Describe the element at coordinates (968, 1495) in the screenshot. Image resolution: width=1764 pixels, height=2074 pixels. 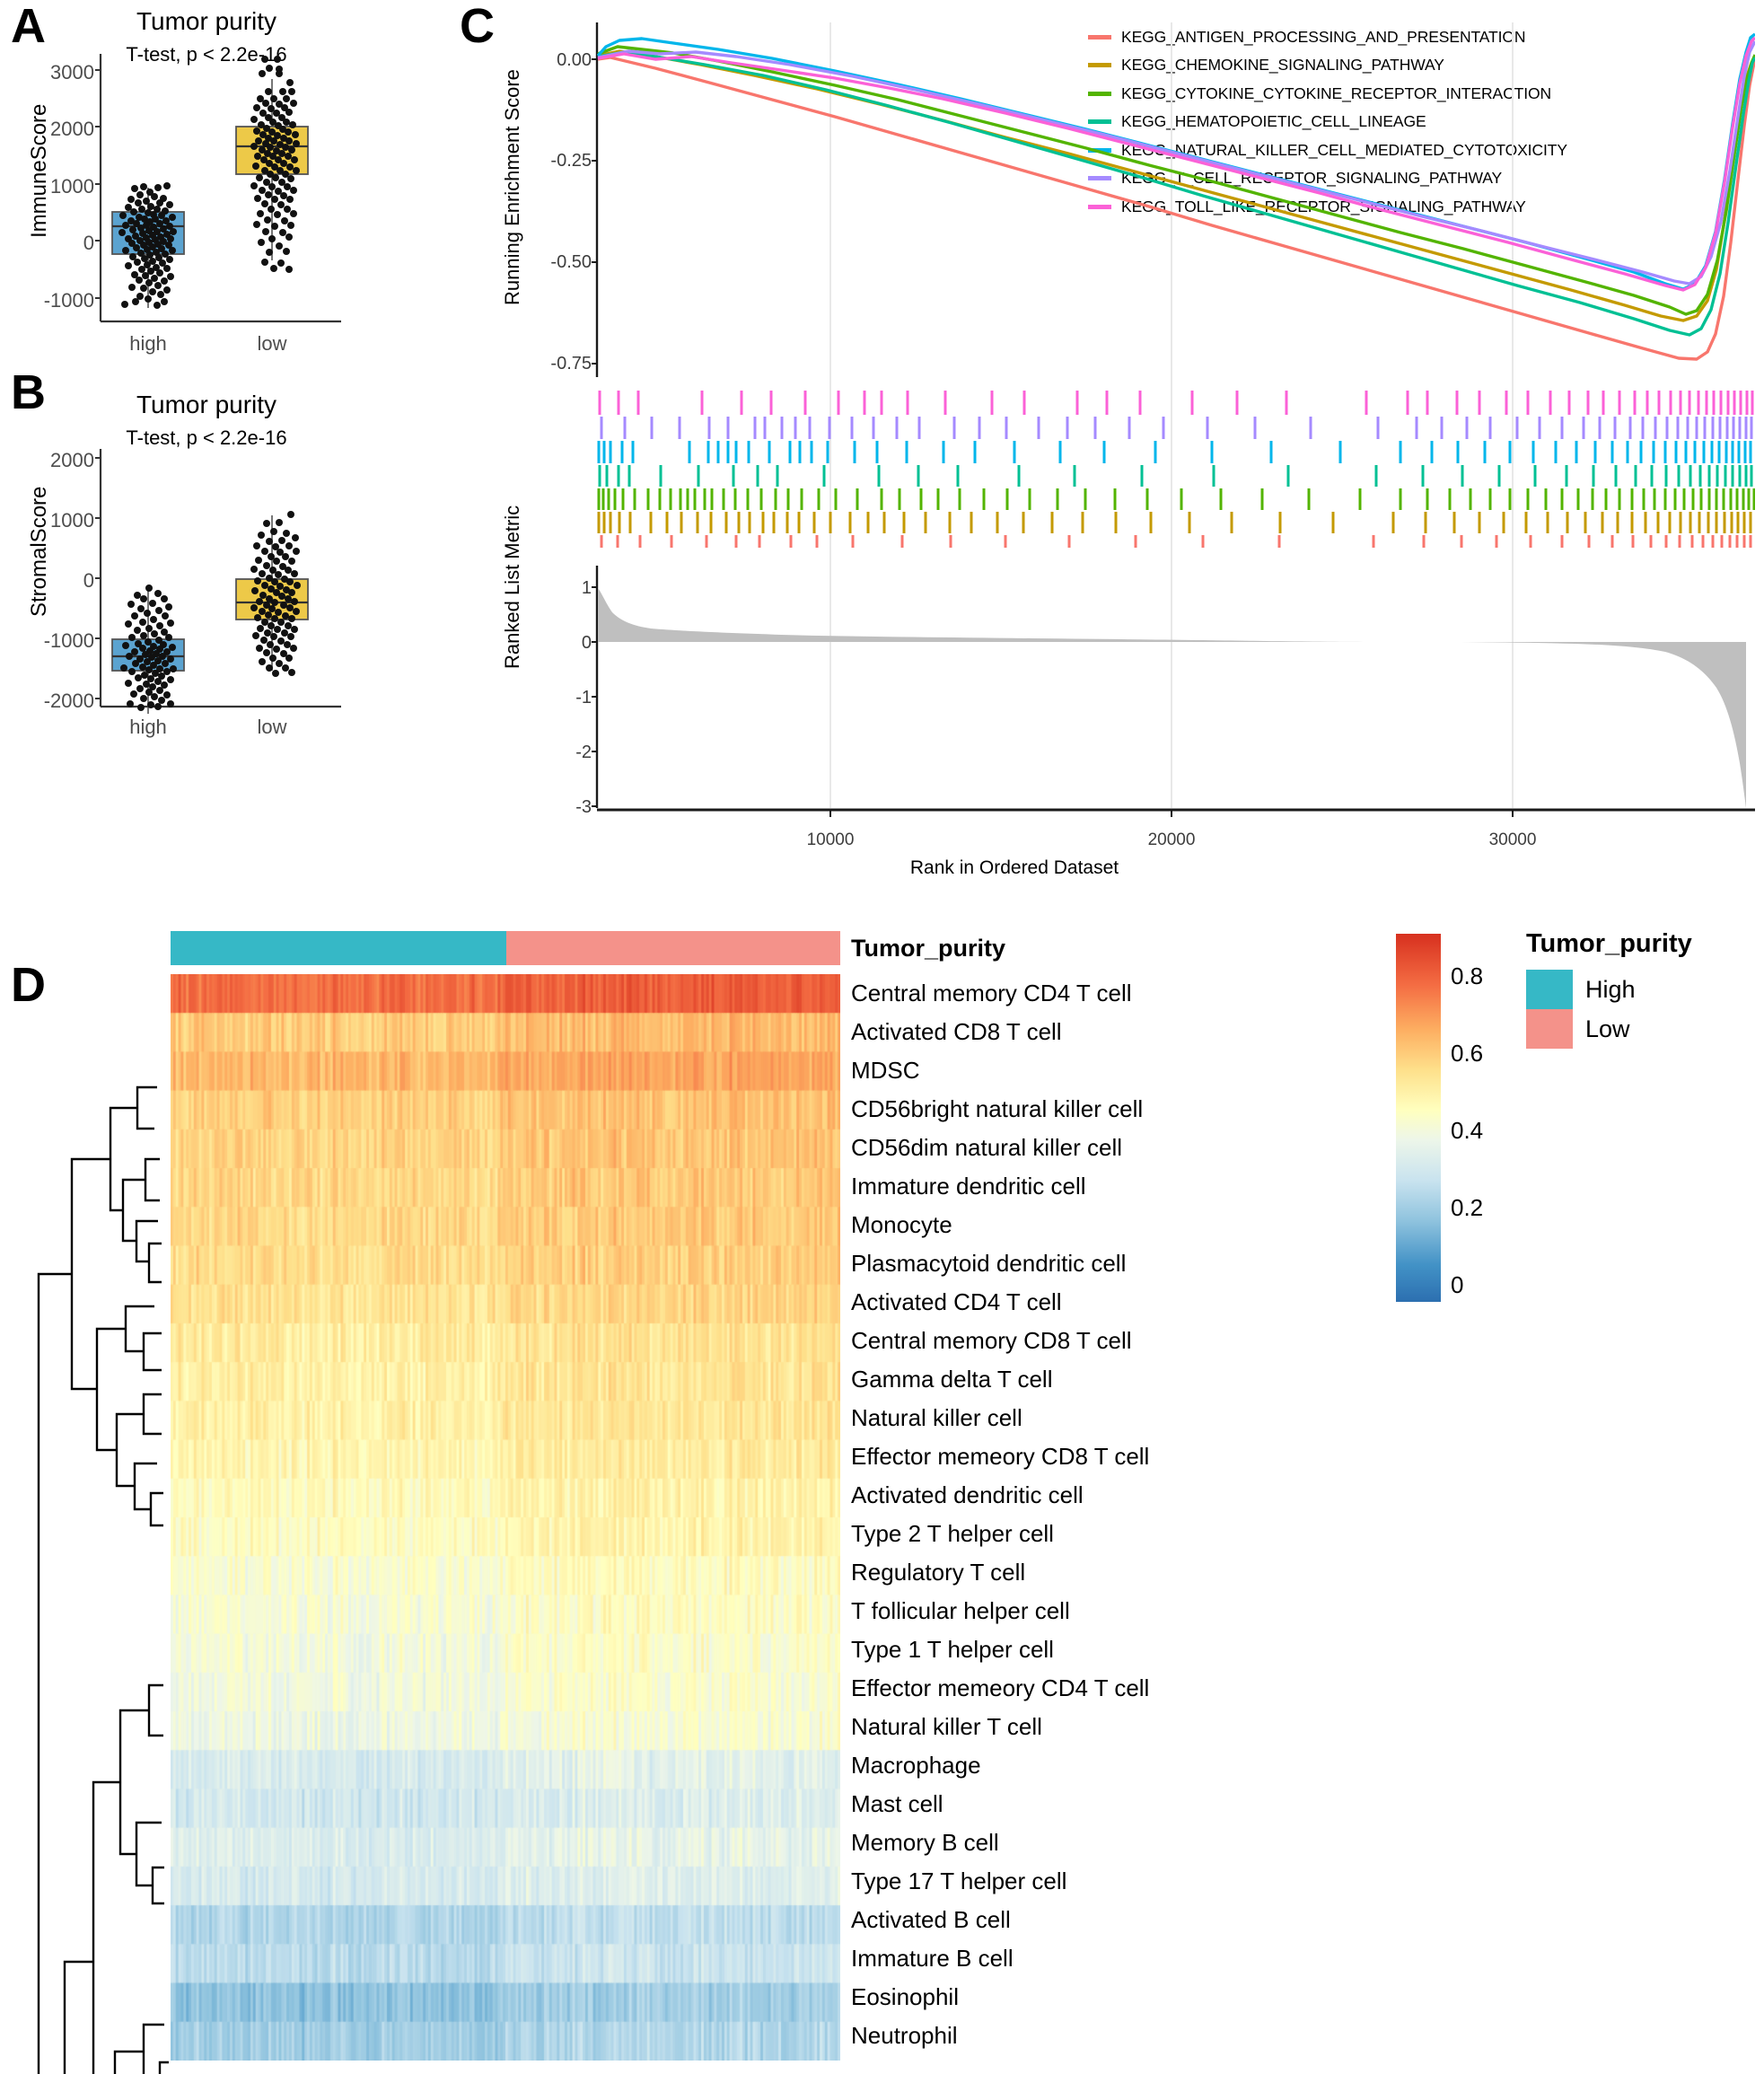
I see `heatmap-row-label: Activated dendritic cell` at that location.